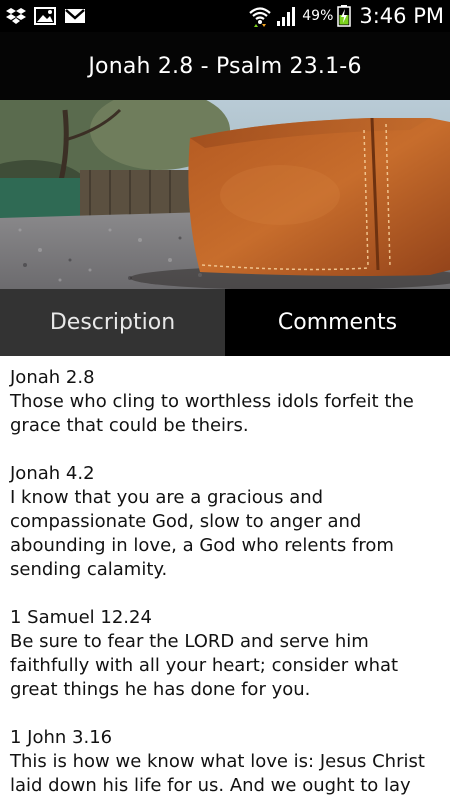 The width and height of the screenshot is (450, 800). I want to click on tab-comments: Comments, so click(337, 322).